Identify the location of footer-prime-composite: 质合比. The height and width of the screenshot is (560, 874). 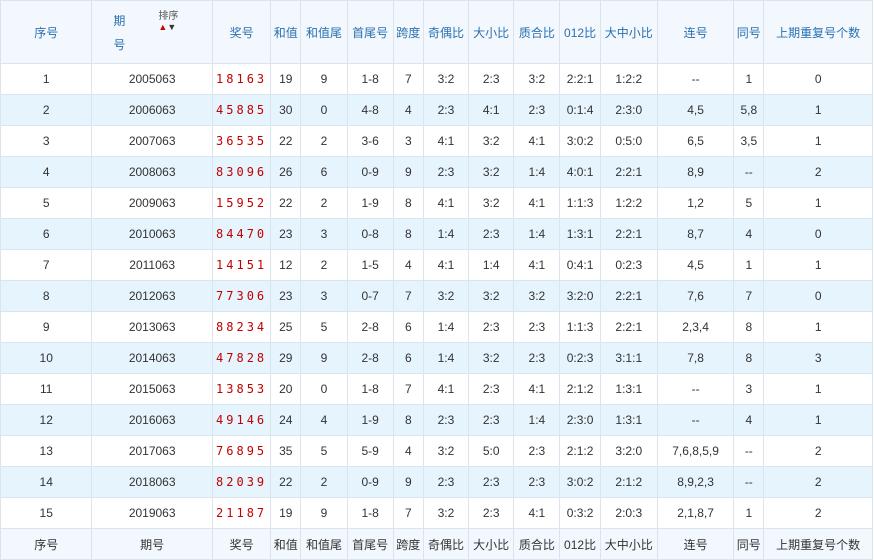
(537, 544).